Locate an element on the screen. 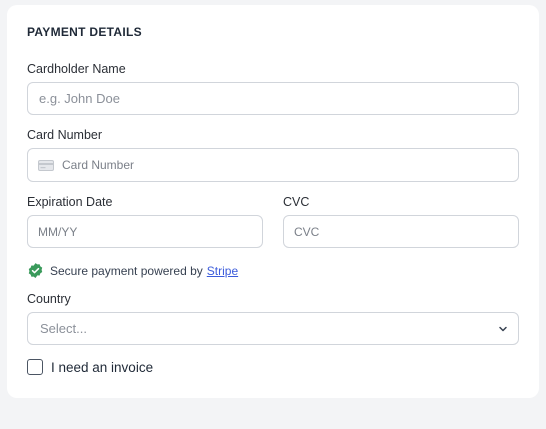 The image size is (546, 429). cvc-input: CVC is located at coordinates (401, 231).